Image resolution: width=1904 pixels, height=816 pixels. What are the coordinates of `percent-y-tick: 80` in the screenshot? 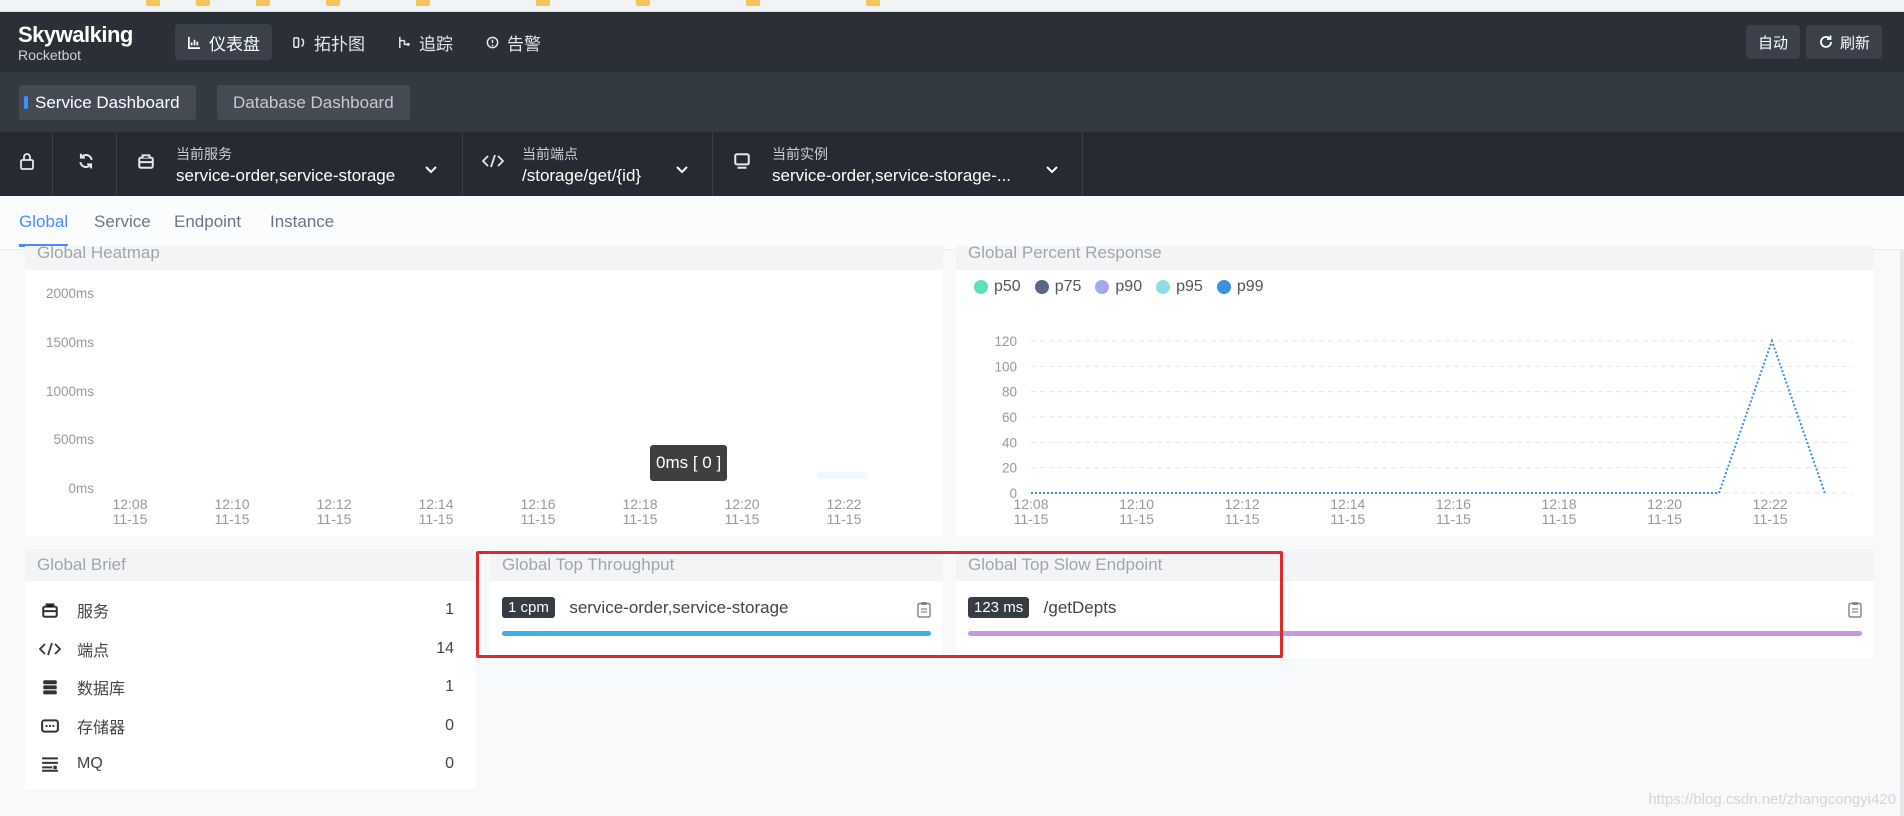 It's located at (1009, 392).